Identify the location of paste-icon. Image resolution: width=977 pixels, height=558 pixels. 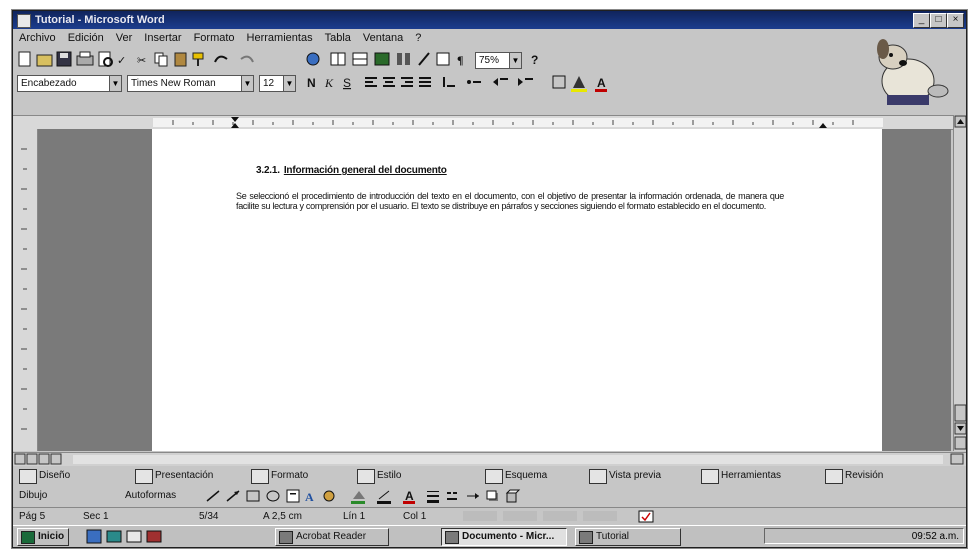
(180, 59).